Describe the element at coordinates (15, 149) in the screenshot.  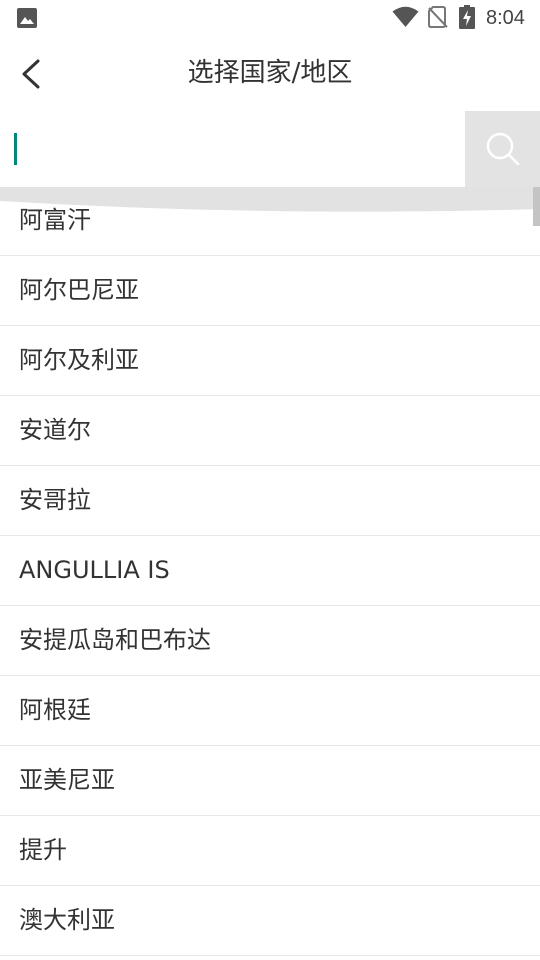
I see `text-cursor` at that location.